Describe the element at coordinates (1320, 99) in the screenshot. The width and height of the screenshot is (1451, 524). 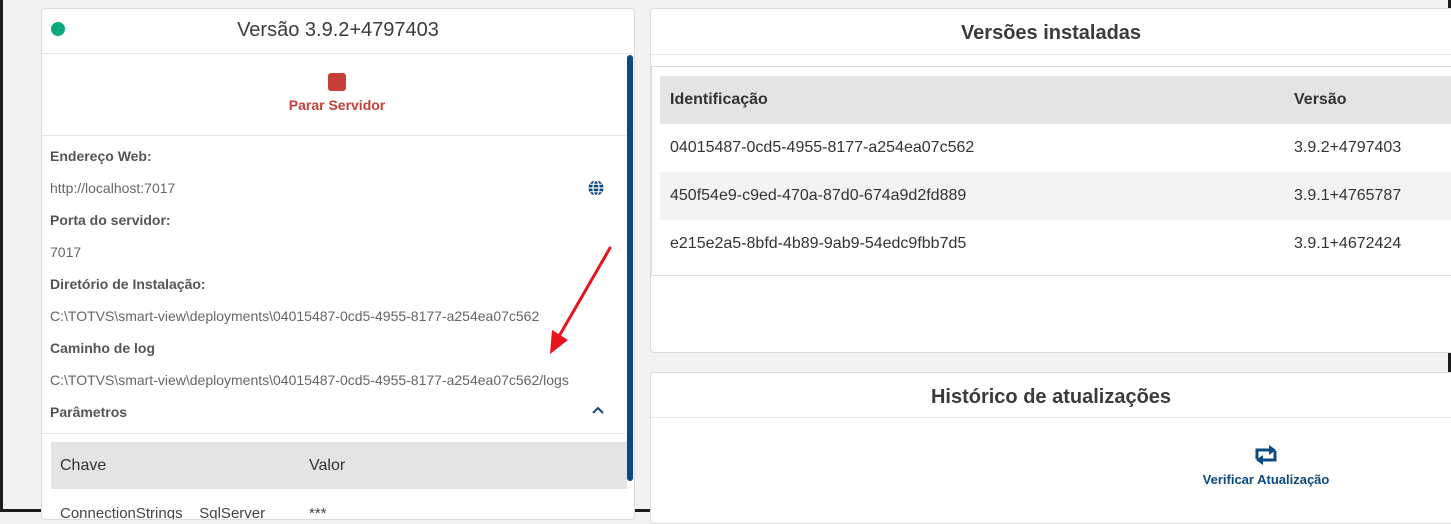
I see `col-versao: Versão` at that location.